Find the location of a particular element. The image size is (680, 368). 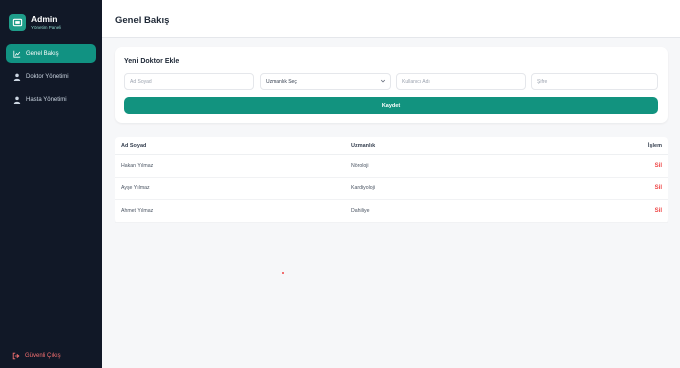

brand-subtitle: Yönetim Paneli is located at coordinates (46, 27).